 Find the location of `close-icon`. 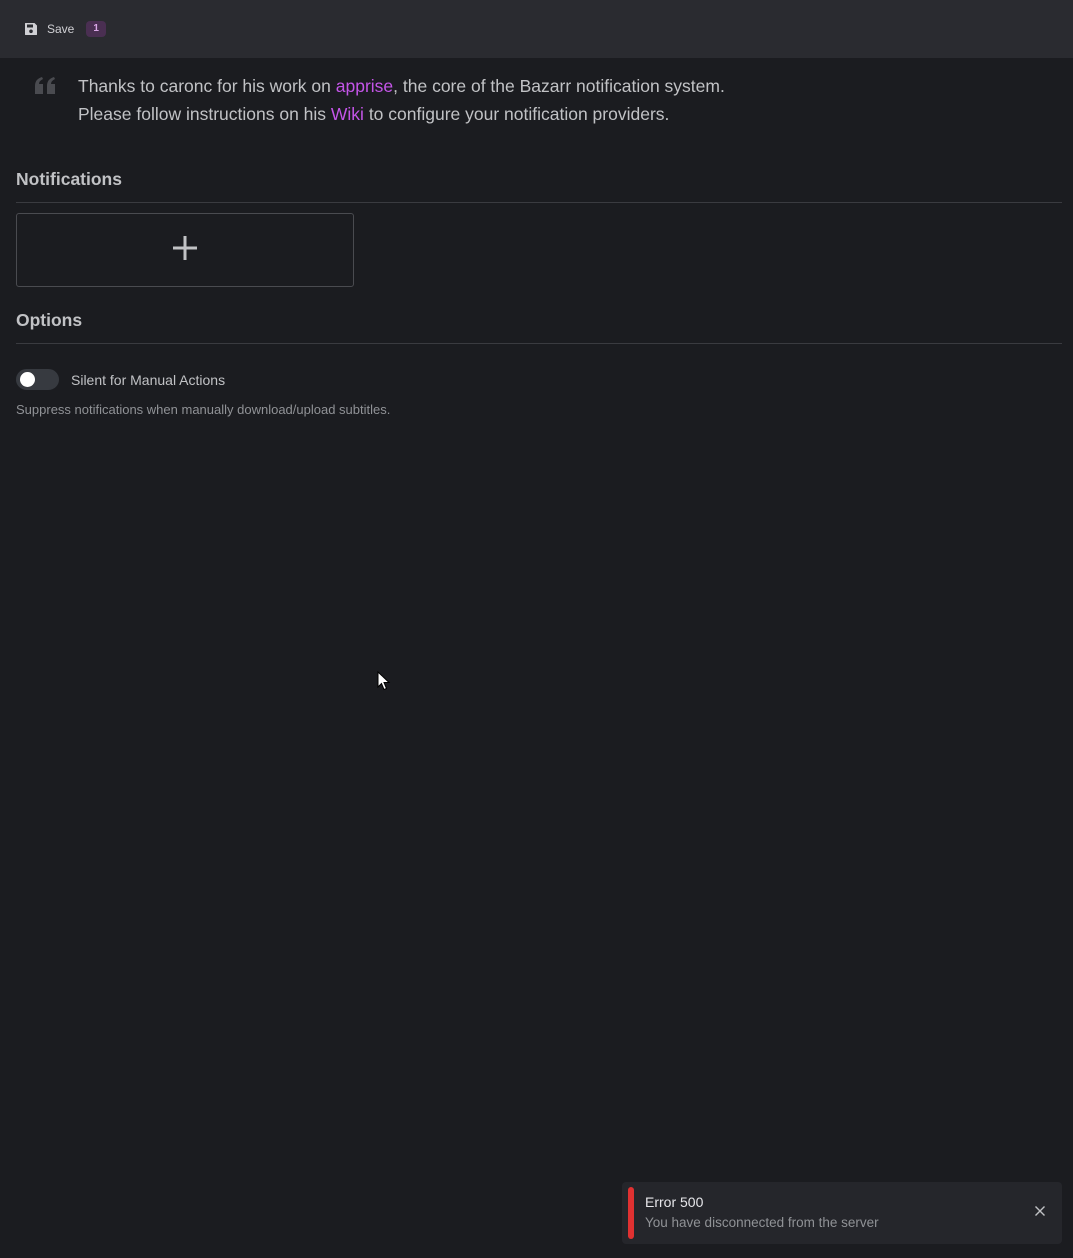

close-icon is located at coordinates (1040, 1213).